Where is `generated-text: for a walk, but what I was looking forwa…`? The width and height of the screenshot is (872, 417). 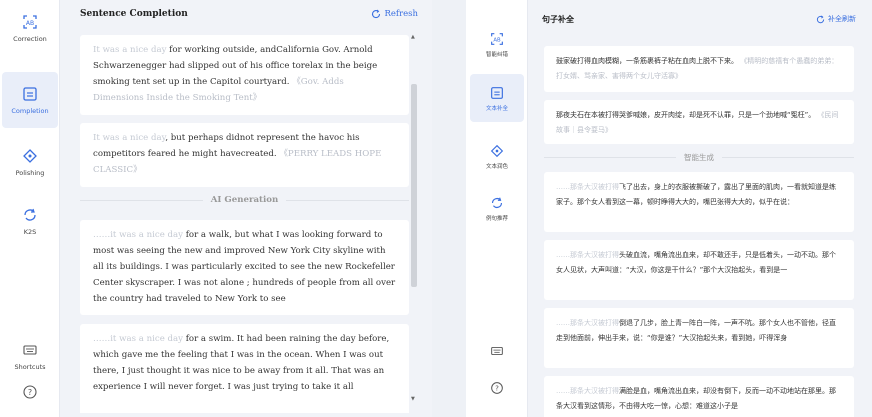
generated-text: for a walk, but what I was looking forwa… is located at coordinates (244, 267).